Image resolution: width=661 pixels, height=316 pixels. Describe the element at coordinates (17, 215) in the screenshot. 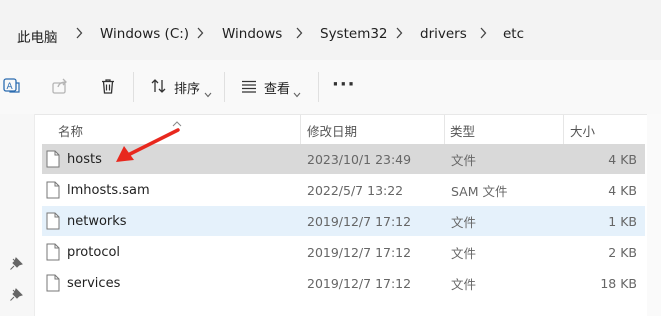

I see `navigation-pane` at that location.